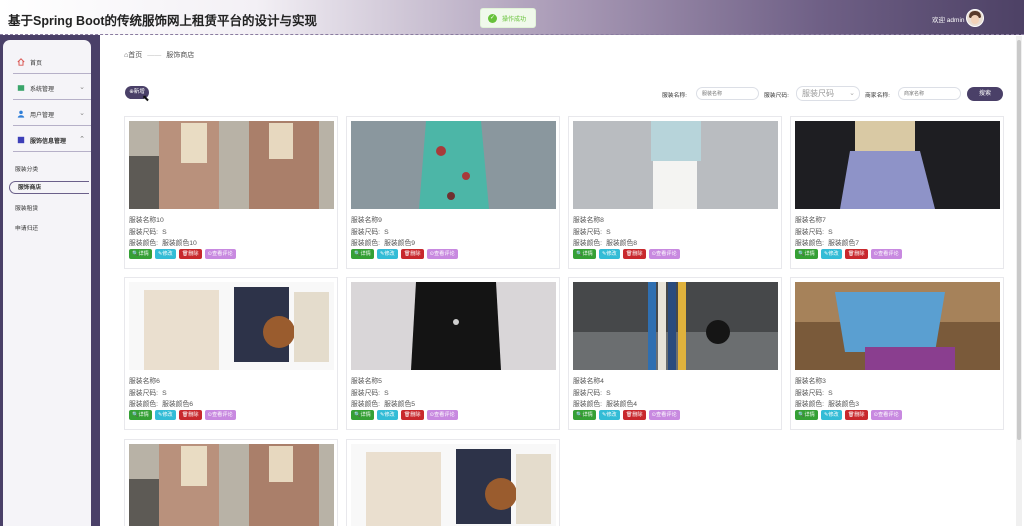 The height and width of the screenshot is (526, 1024). What do you see at coordinates (26, 168) in the screenshot?
I see `sidebar-subitem-category: 服装分类` at bounding box center [26, 168].